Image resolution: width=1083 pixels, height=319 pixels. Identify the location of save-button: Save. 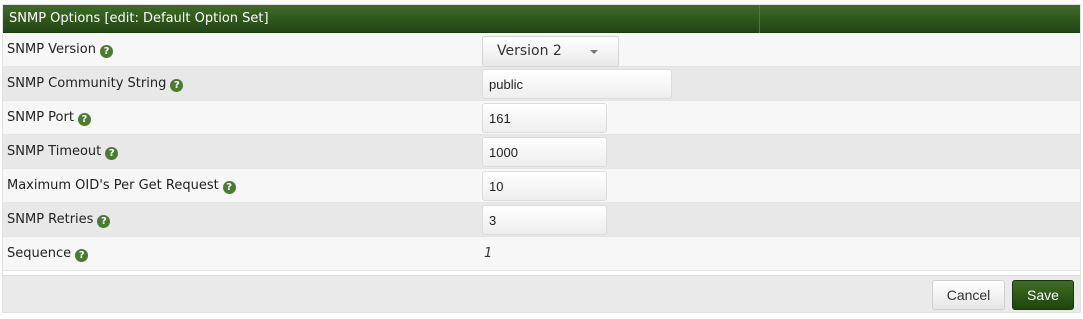
(1043, 295).